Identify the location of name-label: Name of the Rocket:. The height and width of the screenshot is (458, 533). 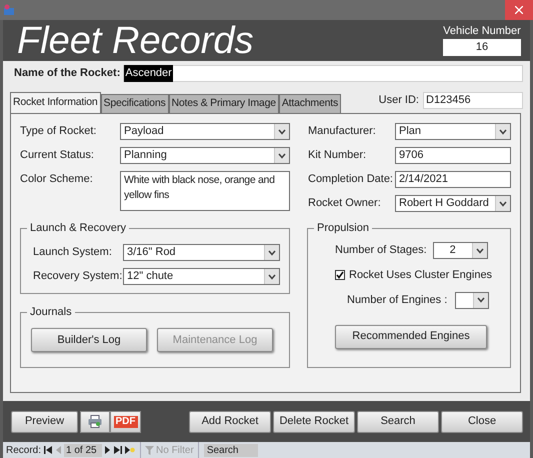
(67, 74).